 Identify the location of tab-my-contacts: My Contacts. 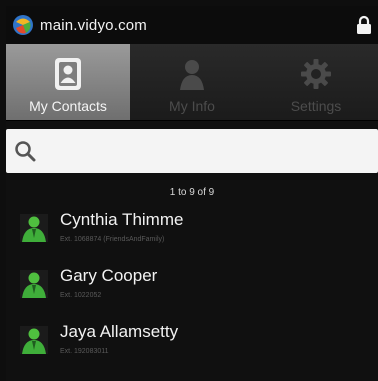
(68, 82).